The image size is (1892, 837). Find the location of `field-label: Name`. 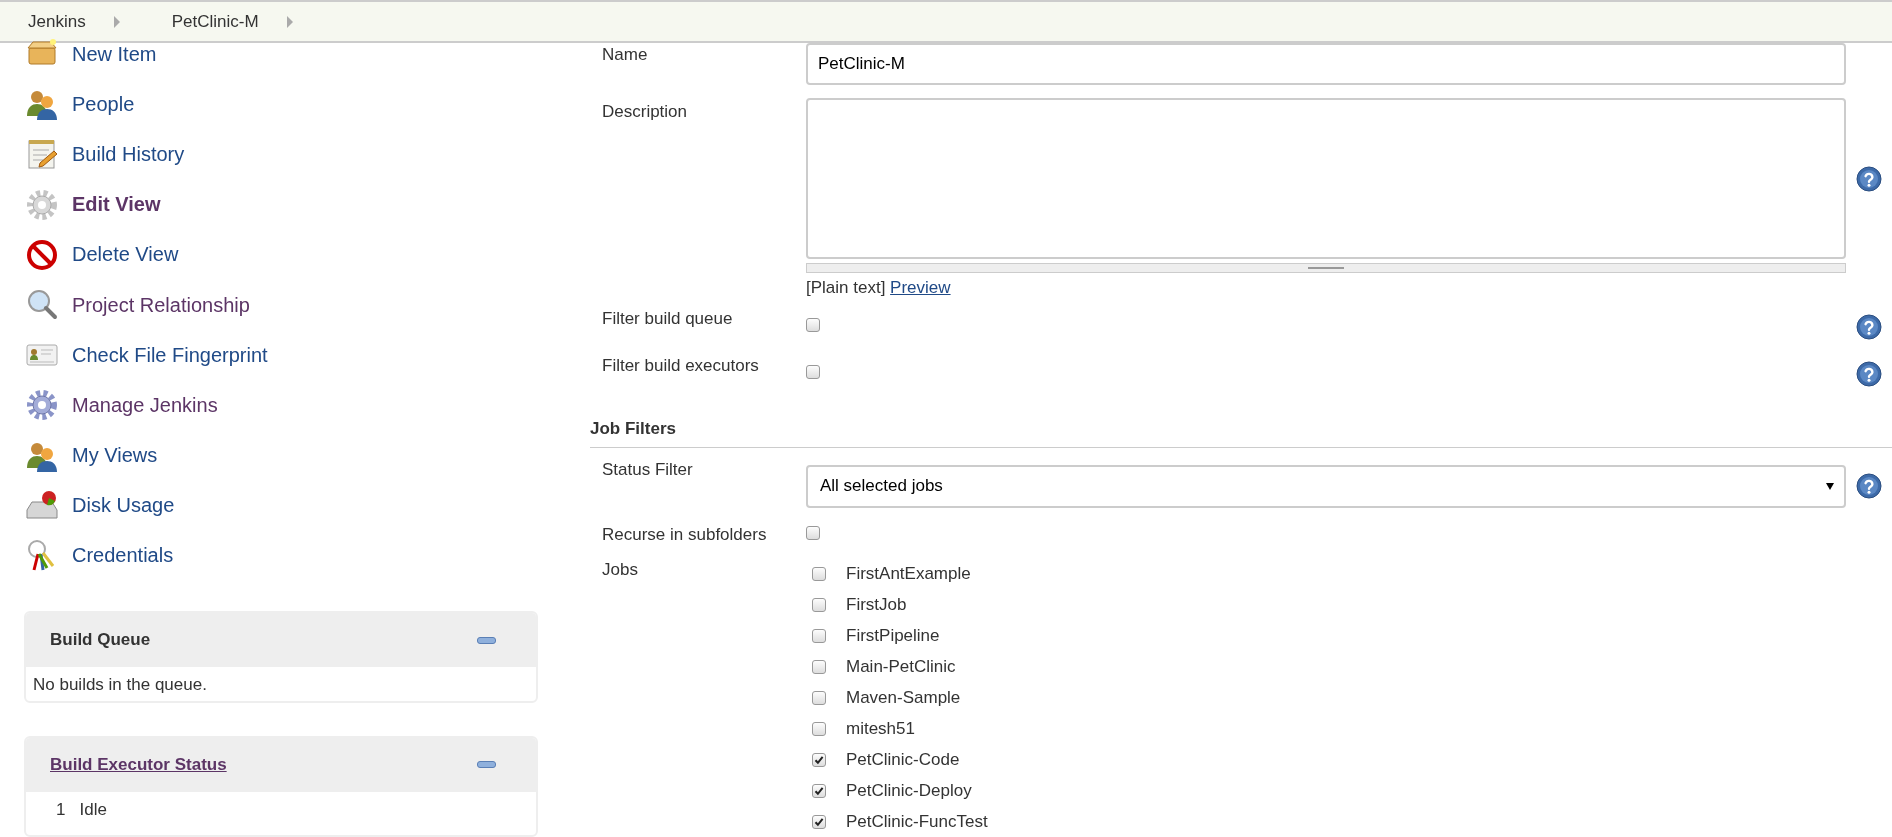

field-label: Name is located at coordinates (625, 54).